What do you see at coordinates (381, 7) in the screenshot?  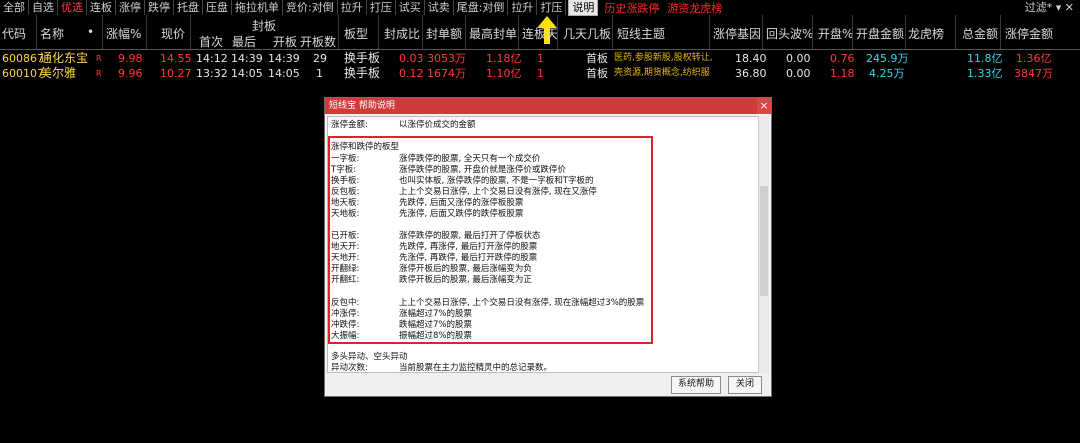 I see `tab-auction-press: 打压` at bounding box center [381, 7].